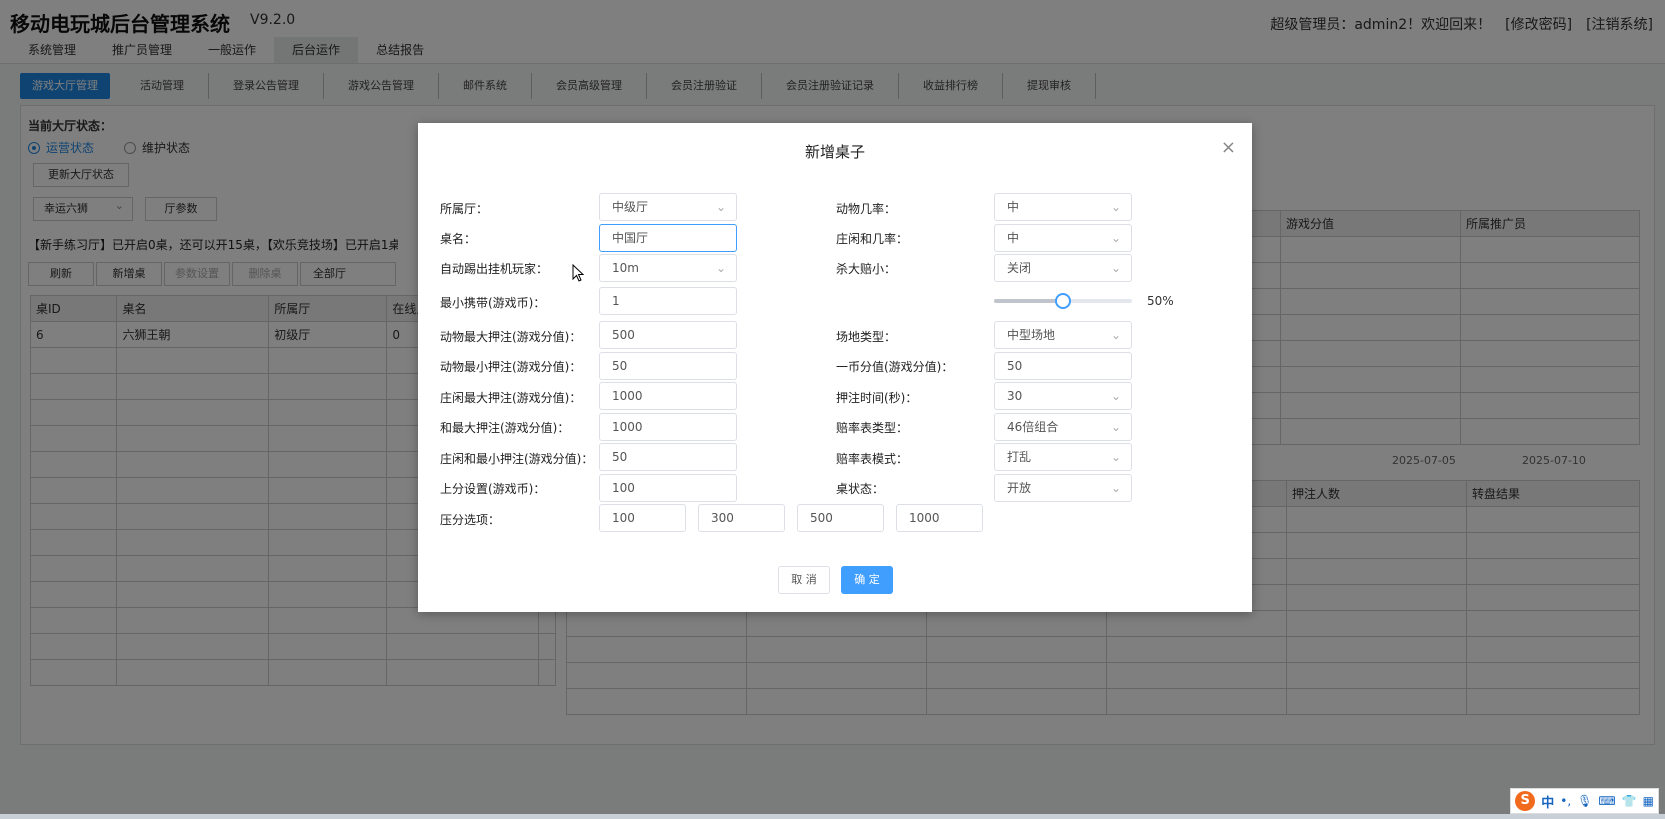  Describe the element at coordinates (834, 152) in the screenshot. I see `dialog-title: 新增桌子` at that location.